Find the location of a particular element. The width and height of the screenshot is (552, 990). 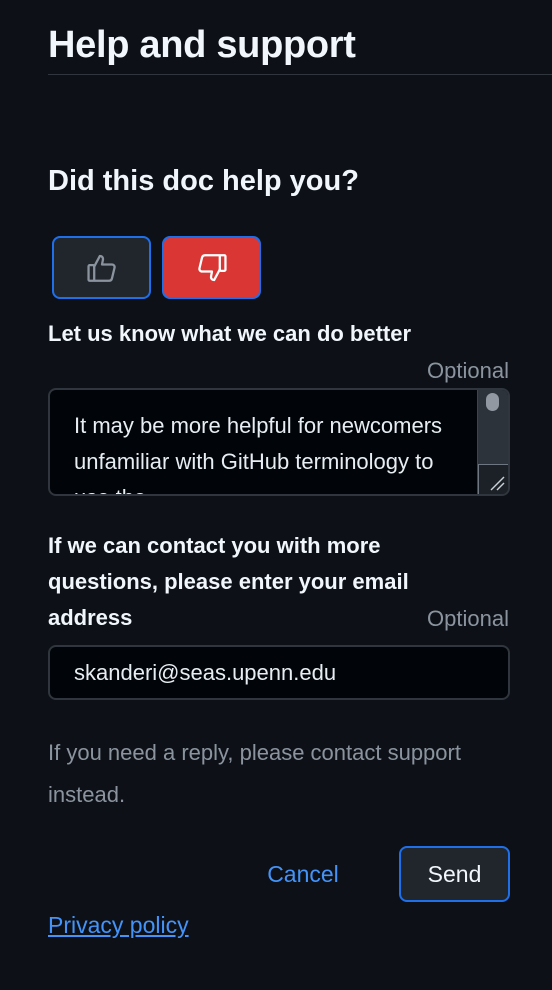

resize-handle-icon is located at coordinates (493, 479).